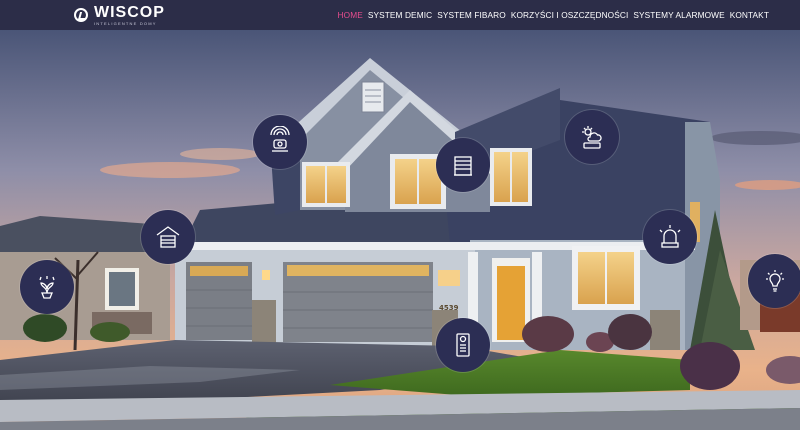 This screenshot has width=800, height=430. Describe the element at coordinates (125, 23) in the screenshot. I see `brand-tagline: INTELIGENTNE DOMY` at that location.